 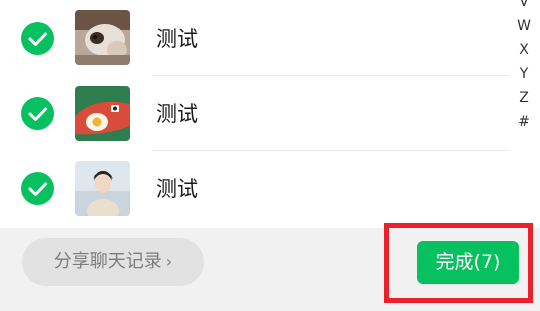 What do you see at coordinates (524, 7) in the screenshot?
I see `index-letter-v: V` at bounding box center [524, 7].